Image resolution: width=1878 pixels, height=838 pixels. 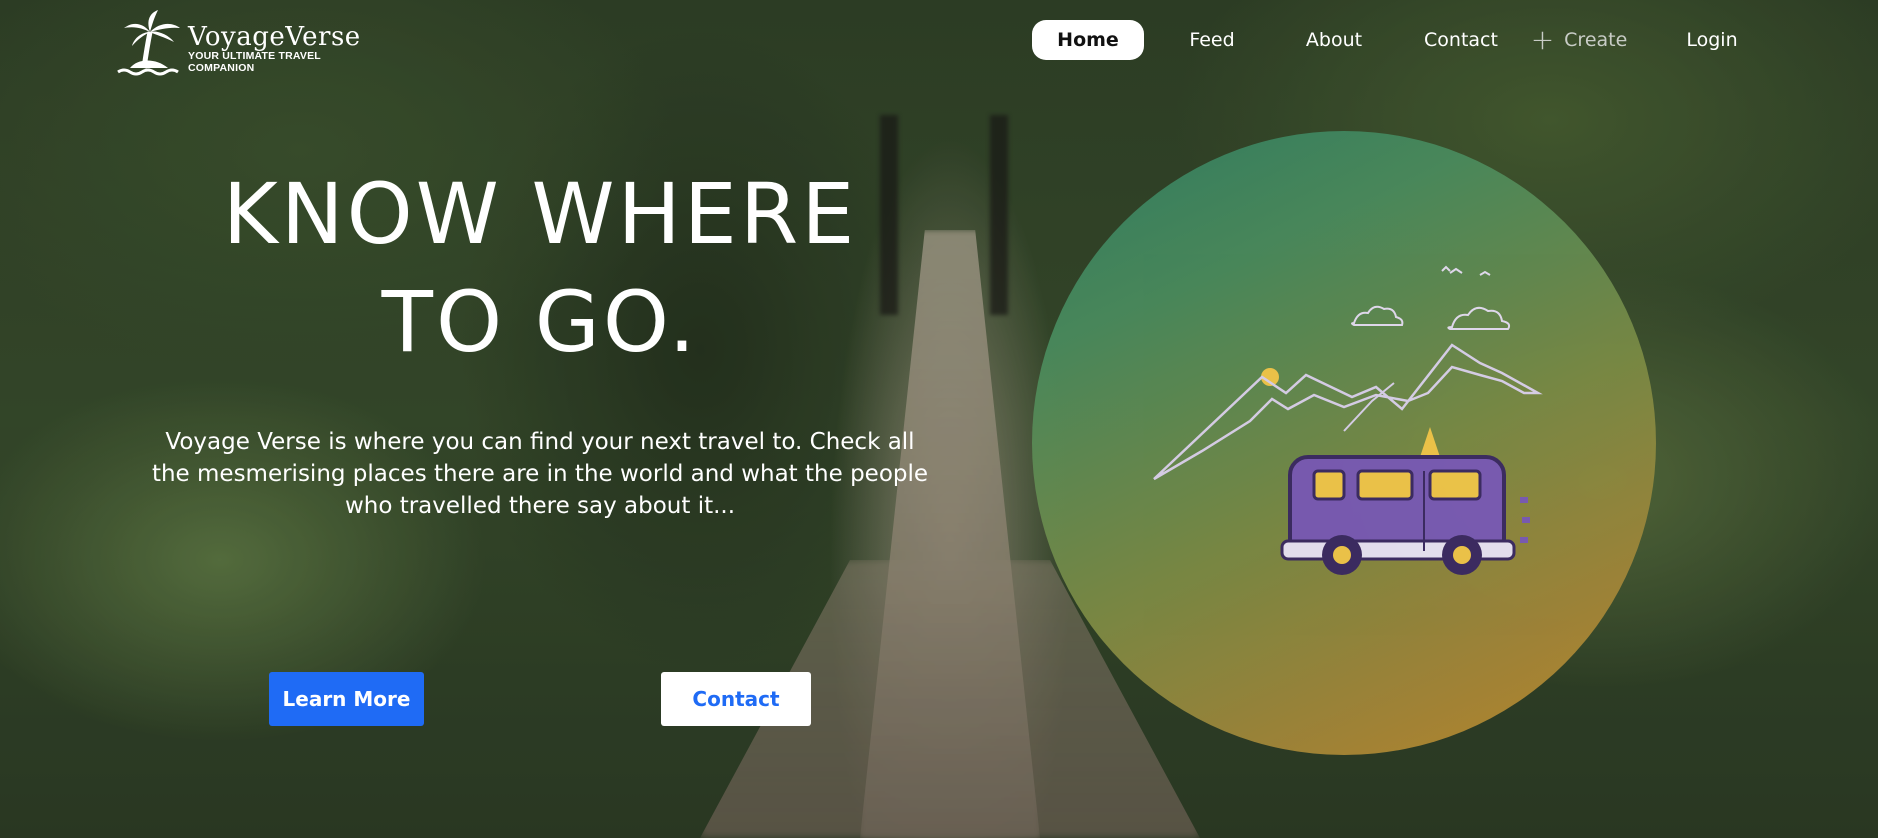 I want to click on hero-headline: KNOW WHERE TO GO., so click(x=540, y=268).